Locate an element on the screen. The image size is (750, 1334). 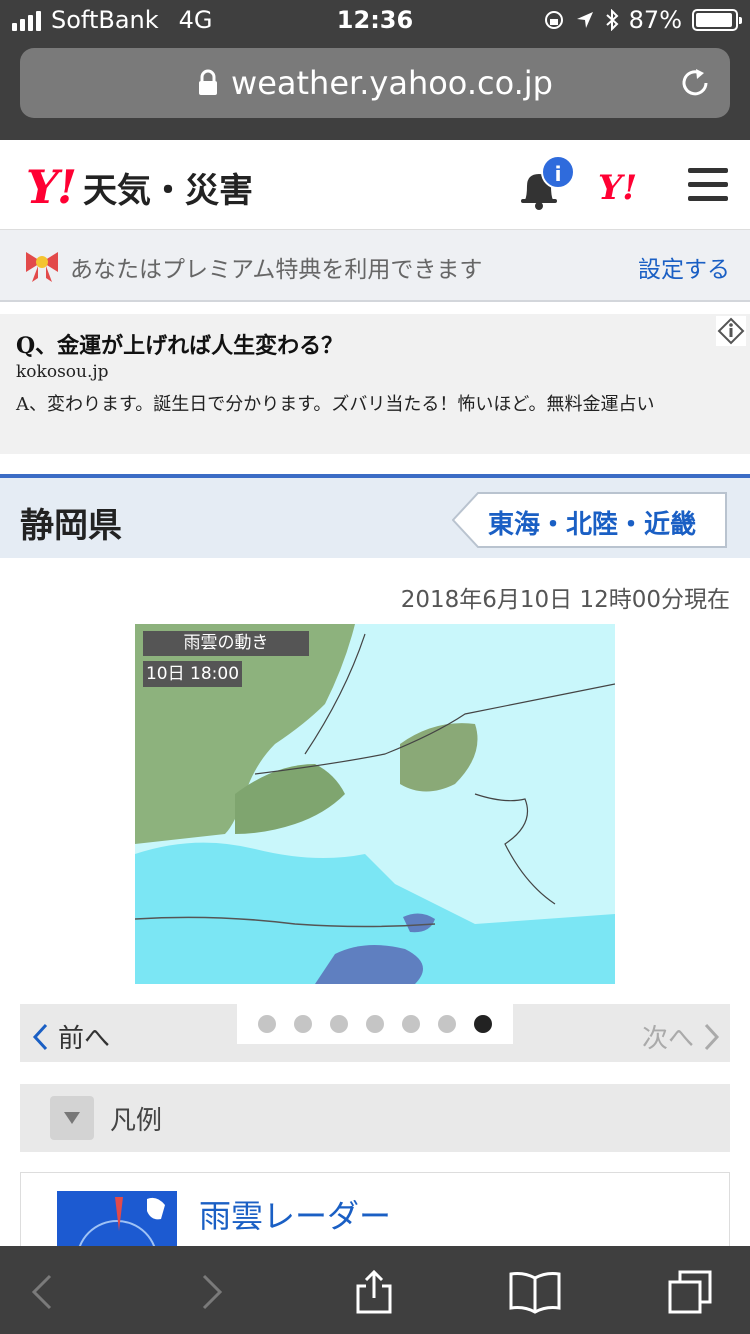
next-button: 次へ is located at coordinates (681, 1036).